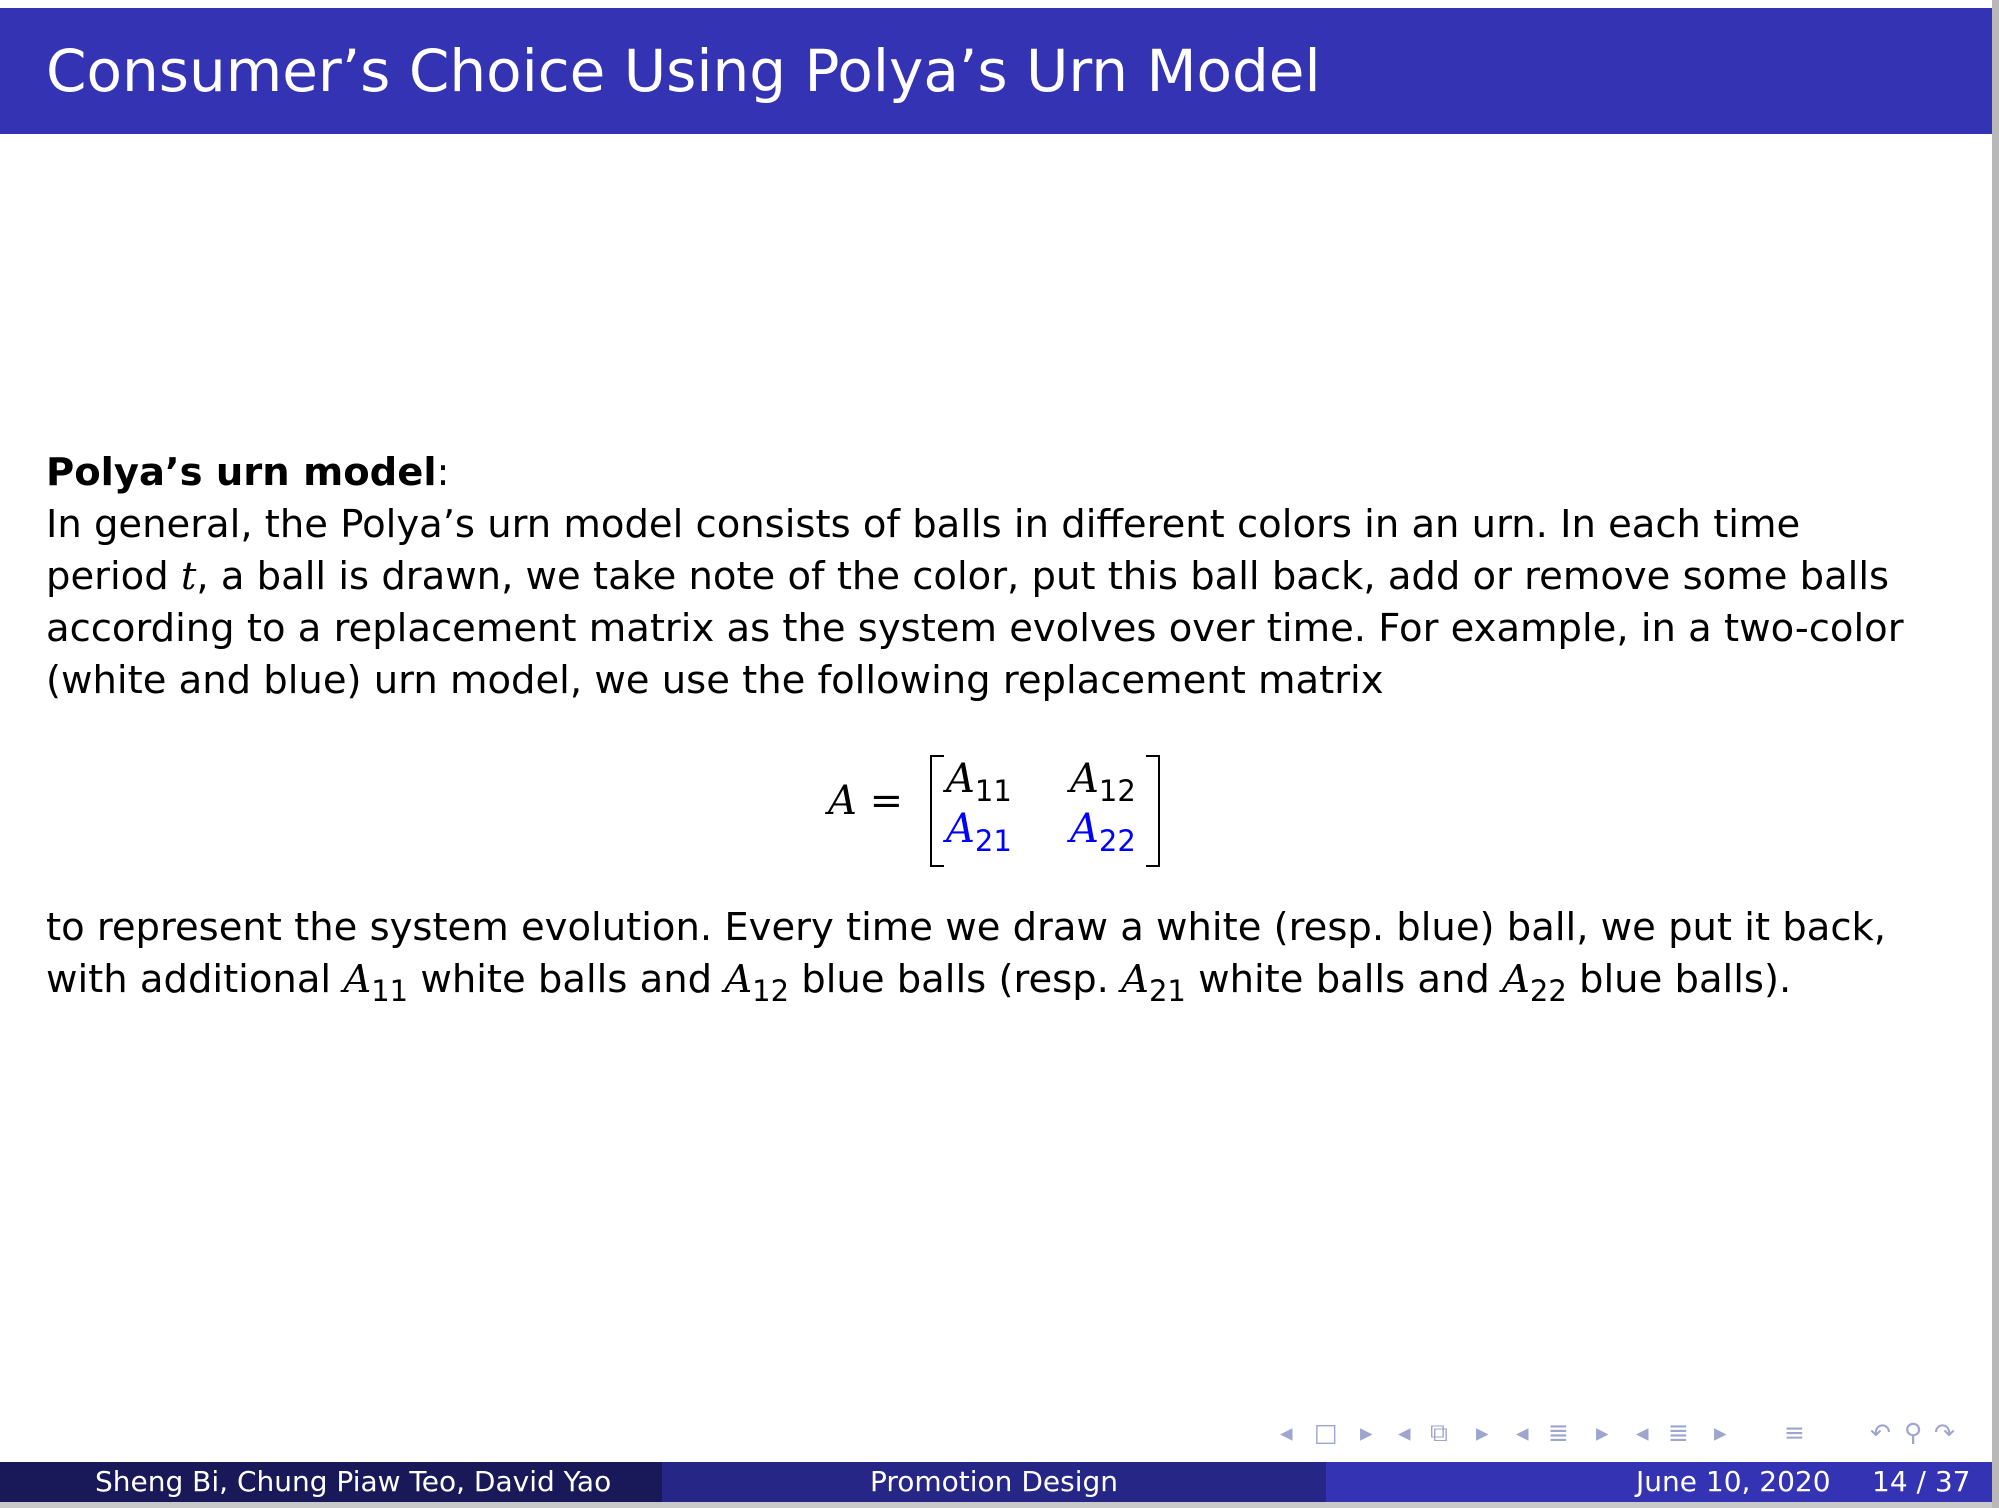 This screenshot has width=1999, height=1508. What do you see at coordinates (1439, 1433) in the screenshot?
I see `subsection-icon: ⧉` at bounding box center [1439, 1433].